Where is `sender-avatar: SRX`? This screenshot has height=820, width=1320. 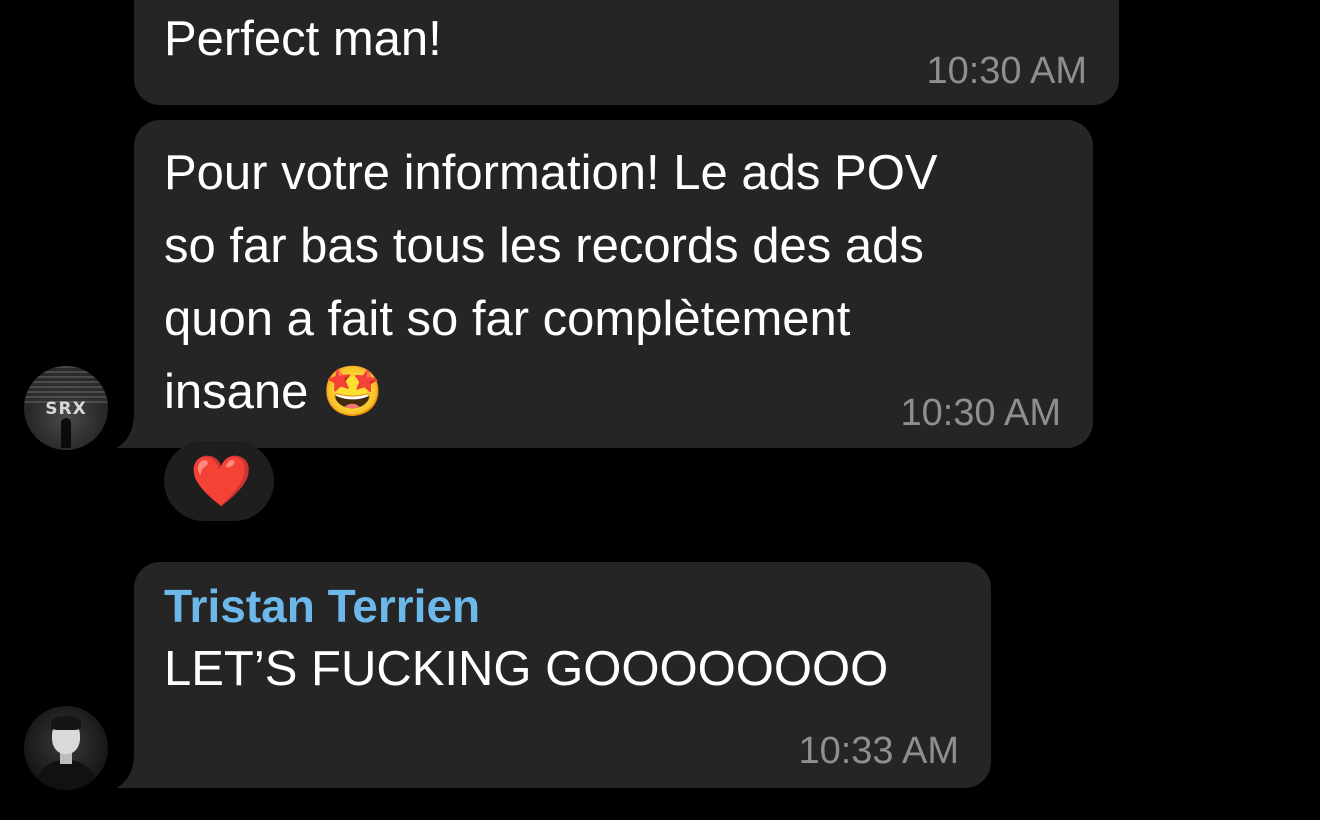 sender-avatar: SRX is located at coordinates (66, 408).